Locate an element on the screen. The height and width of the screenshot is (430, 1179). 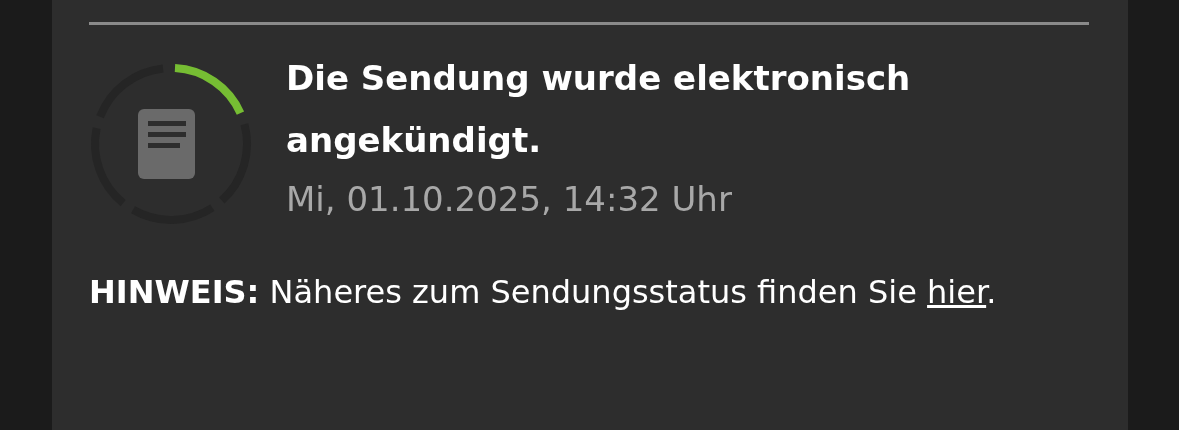
hint-link: hier is located at coordinates (957, 292).